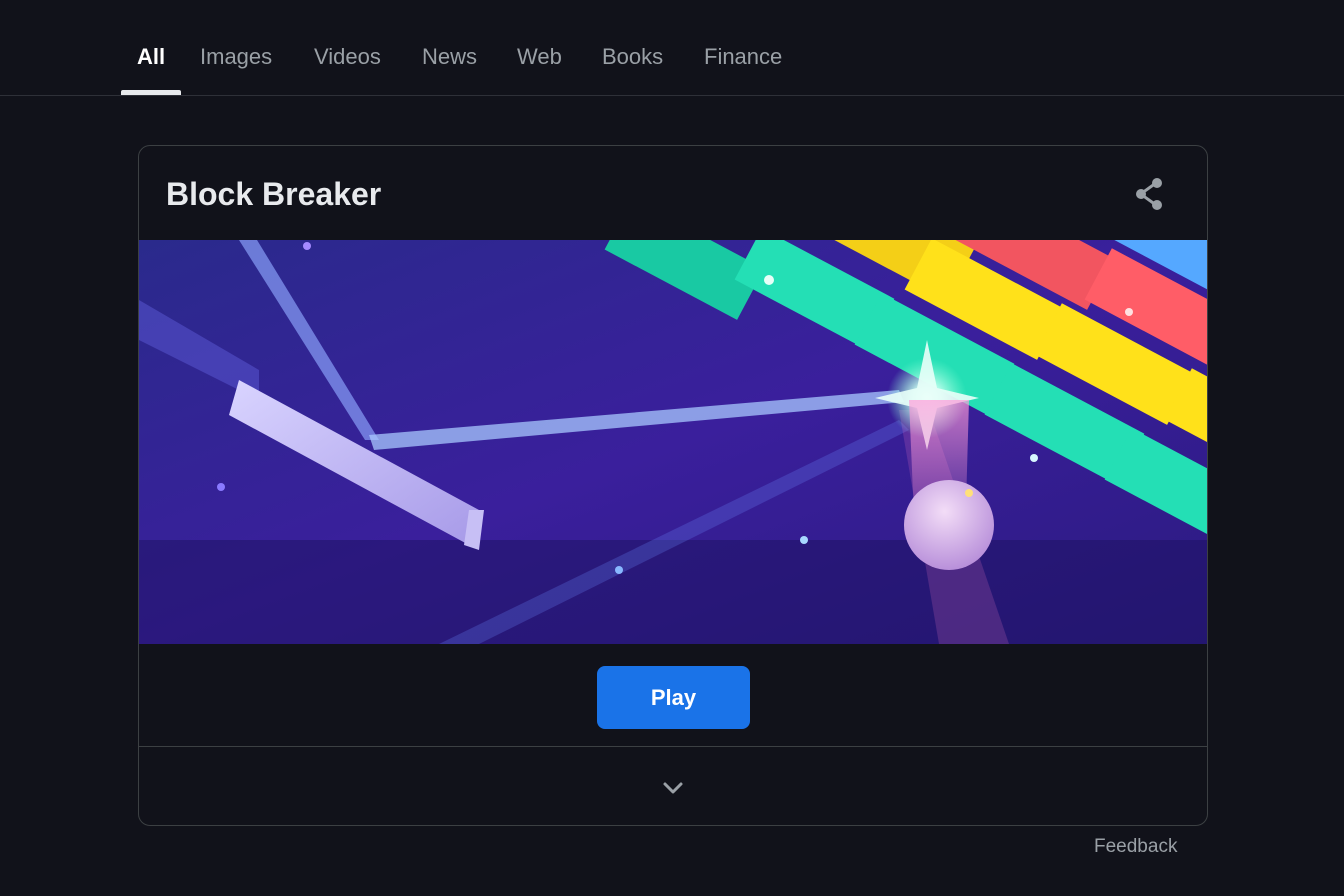  Describe the element at coordinates (151, 92) in the screenshot. I see `active-tab-indicator` at that location.